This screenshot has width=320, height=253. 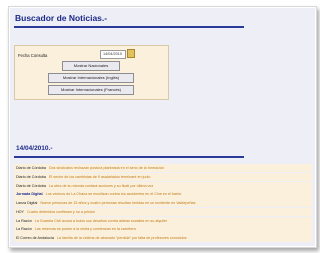 What do you see at coordinates (129, 157) in the screenshot?
I see `date-divider` at bounding box center [129, 157].